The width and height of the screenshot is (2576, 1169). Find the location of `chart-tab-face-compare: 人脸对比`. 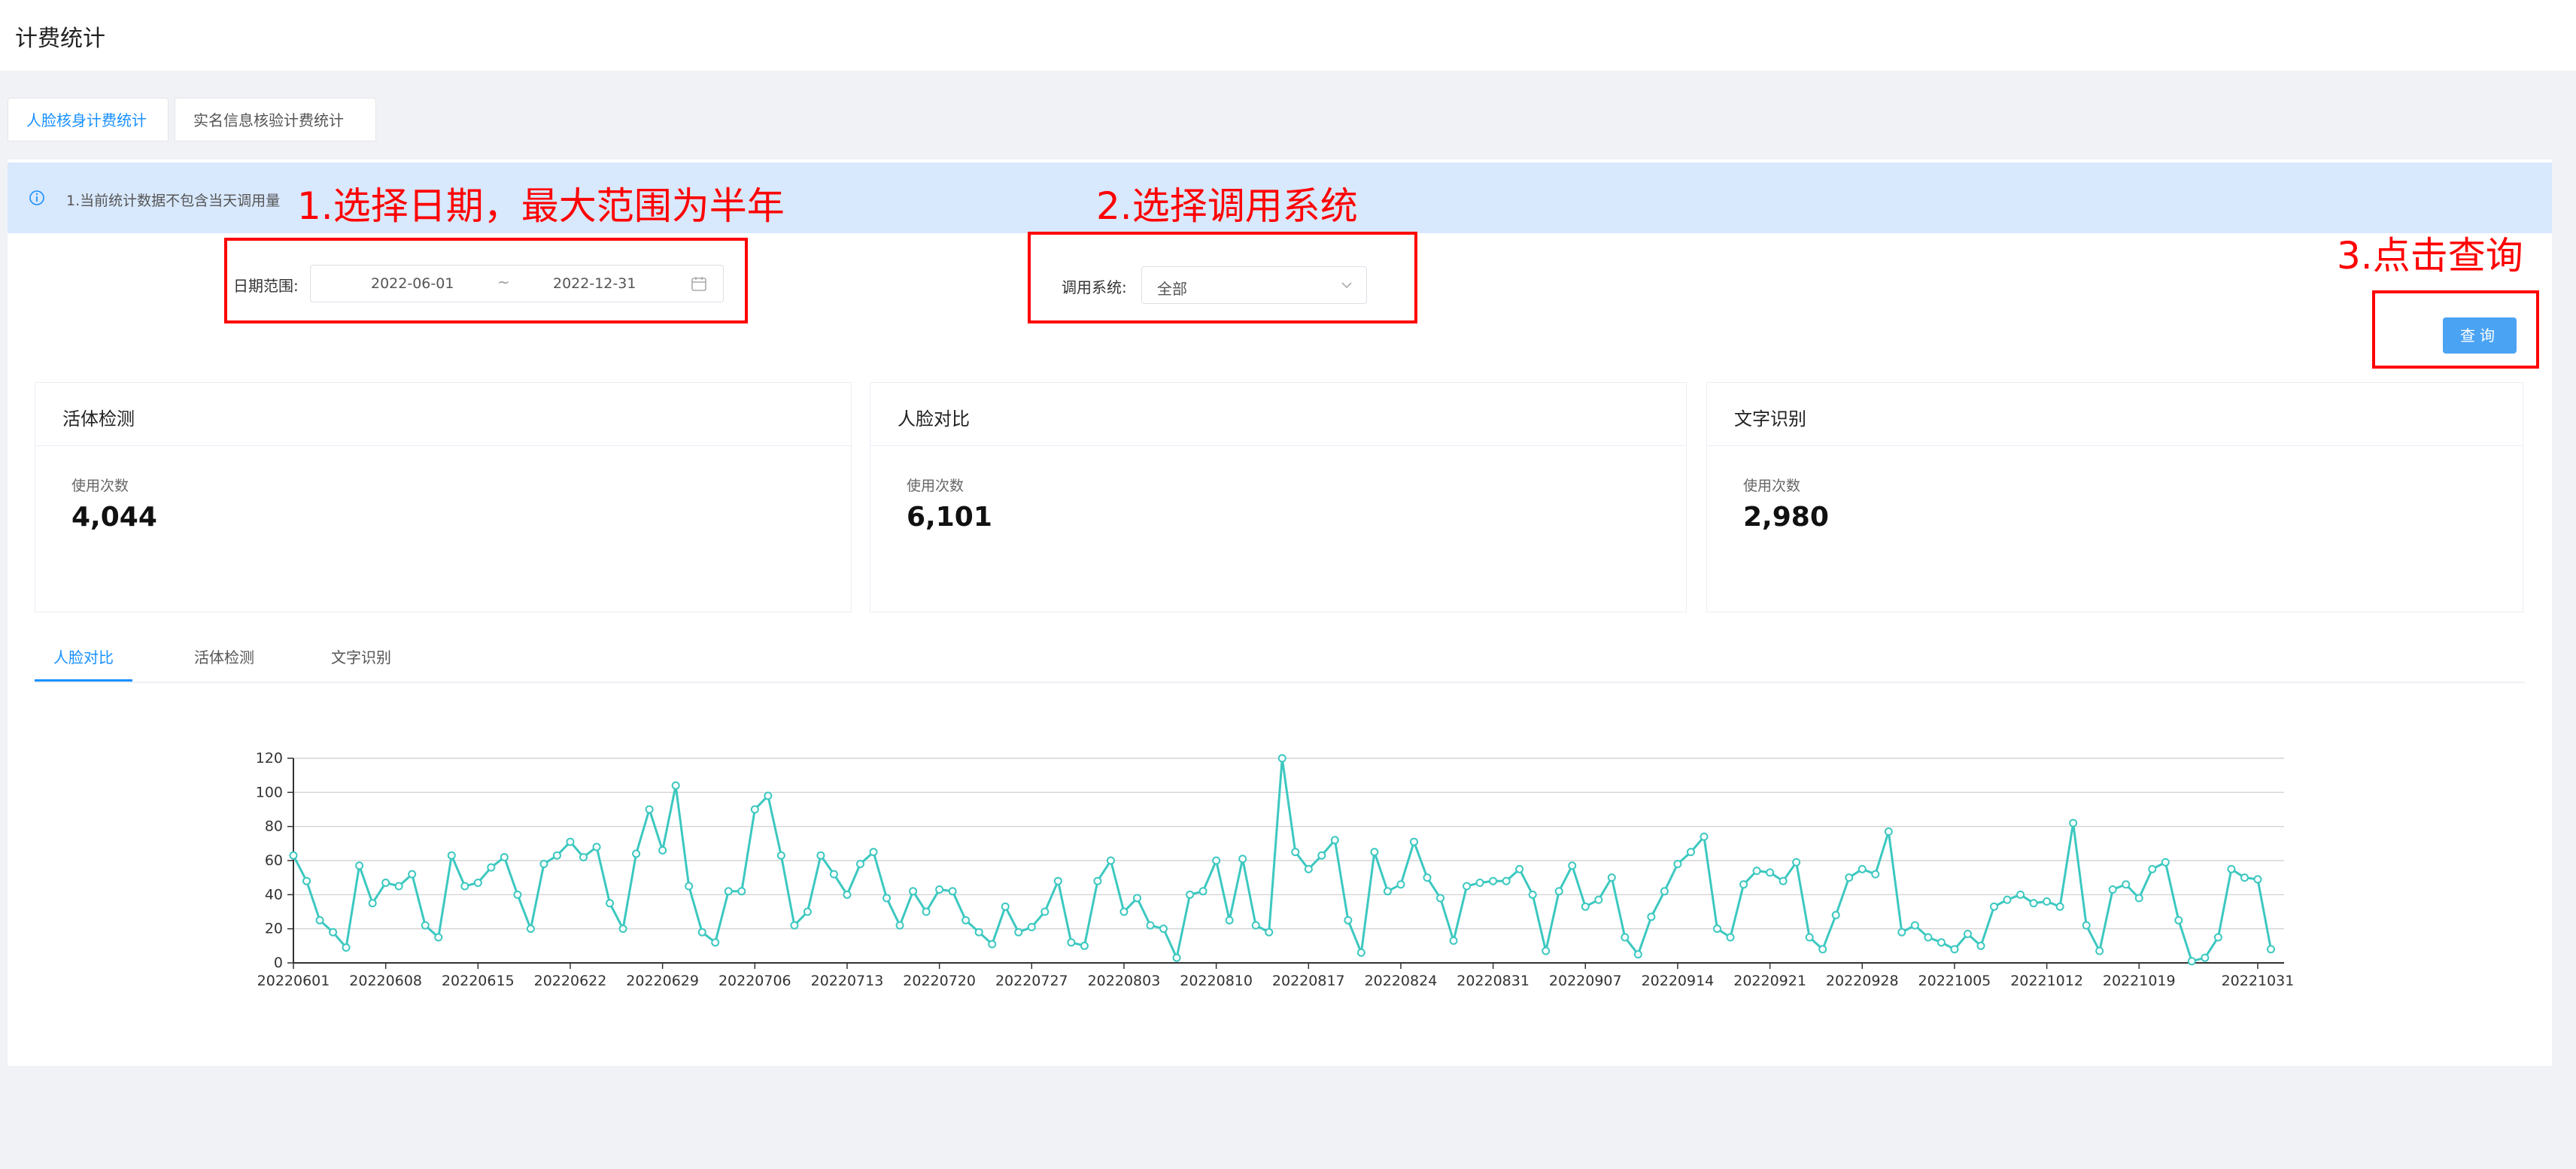

chart-tab-face-compare: 人脸对比 is located at coordinates (84, 663).